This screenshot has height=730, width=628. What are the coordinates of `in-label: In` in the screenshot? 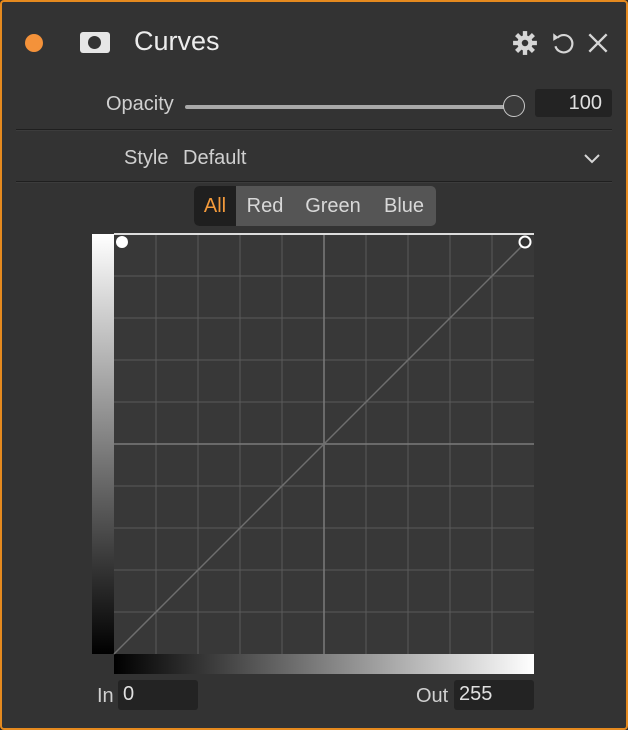 It's located at (105, 696).